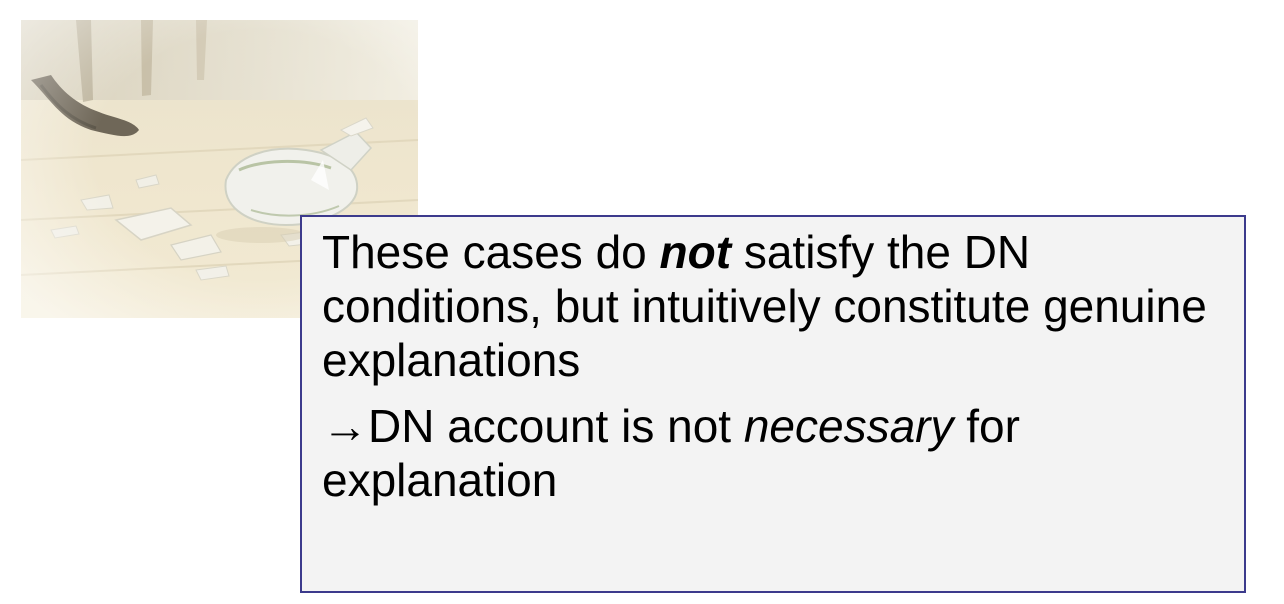 This screenshot has width=1284, height=604. I want to click on conclusion-start: DN account is not, so click(556, 426).